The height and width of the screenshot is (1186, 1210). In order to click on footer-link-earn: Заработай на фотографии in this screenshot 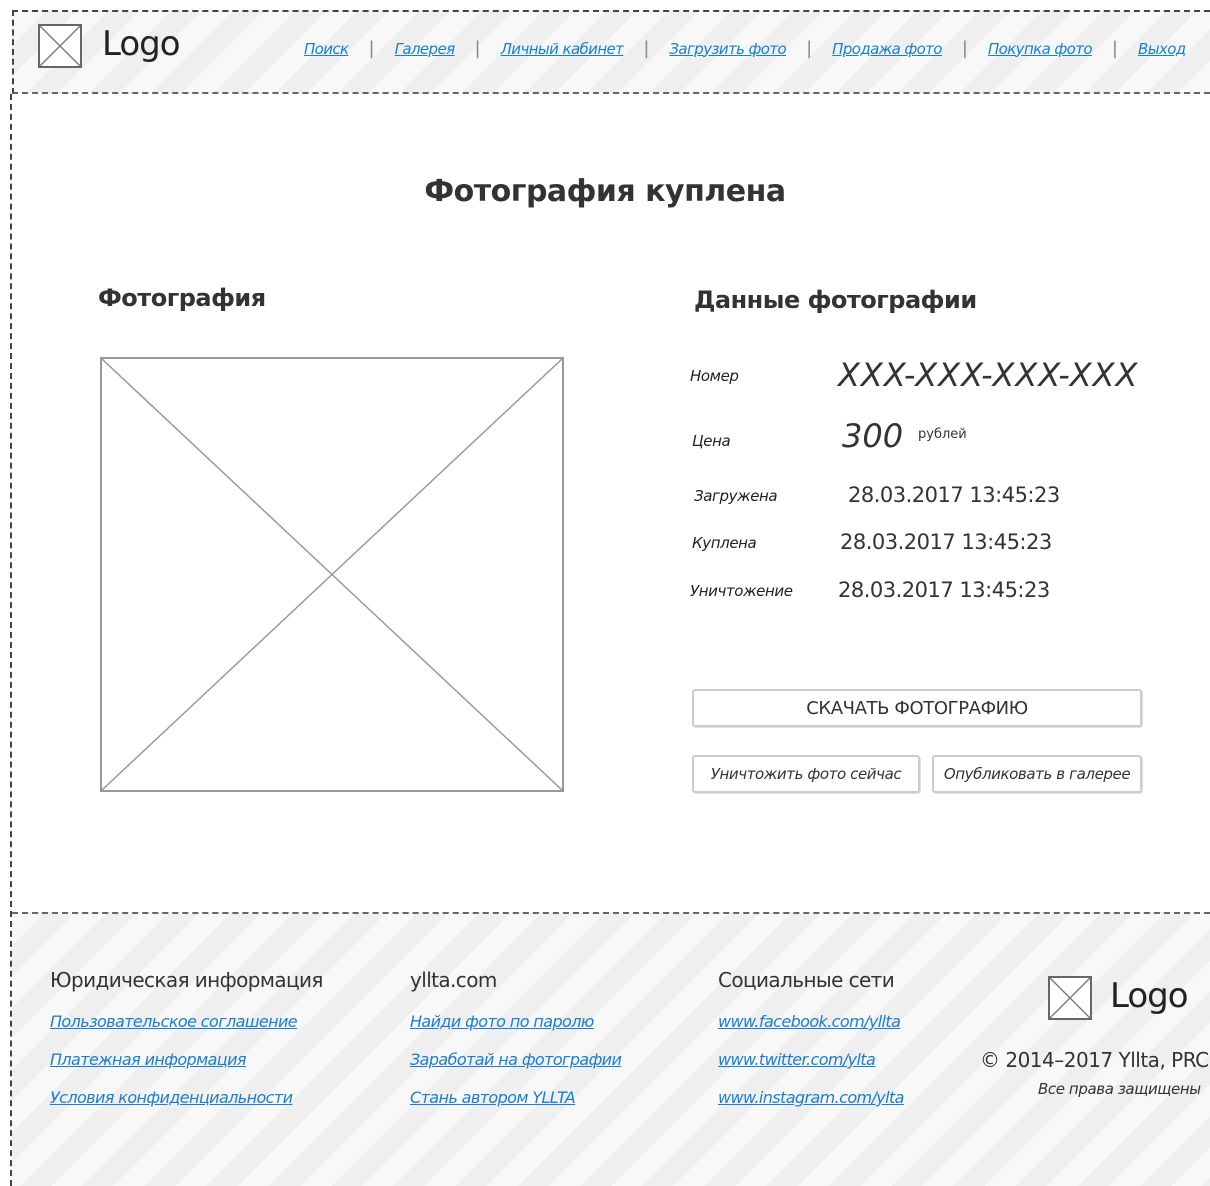, I will do `click(516, 1059)`.